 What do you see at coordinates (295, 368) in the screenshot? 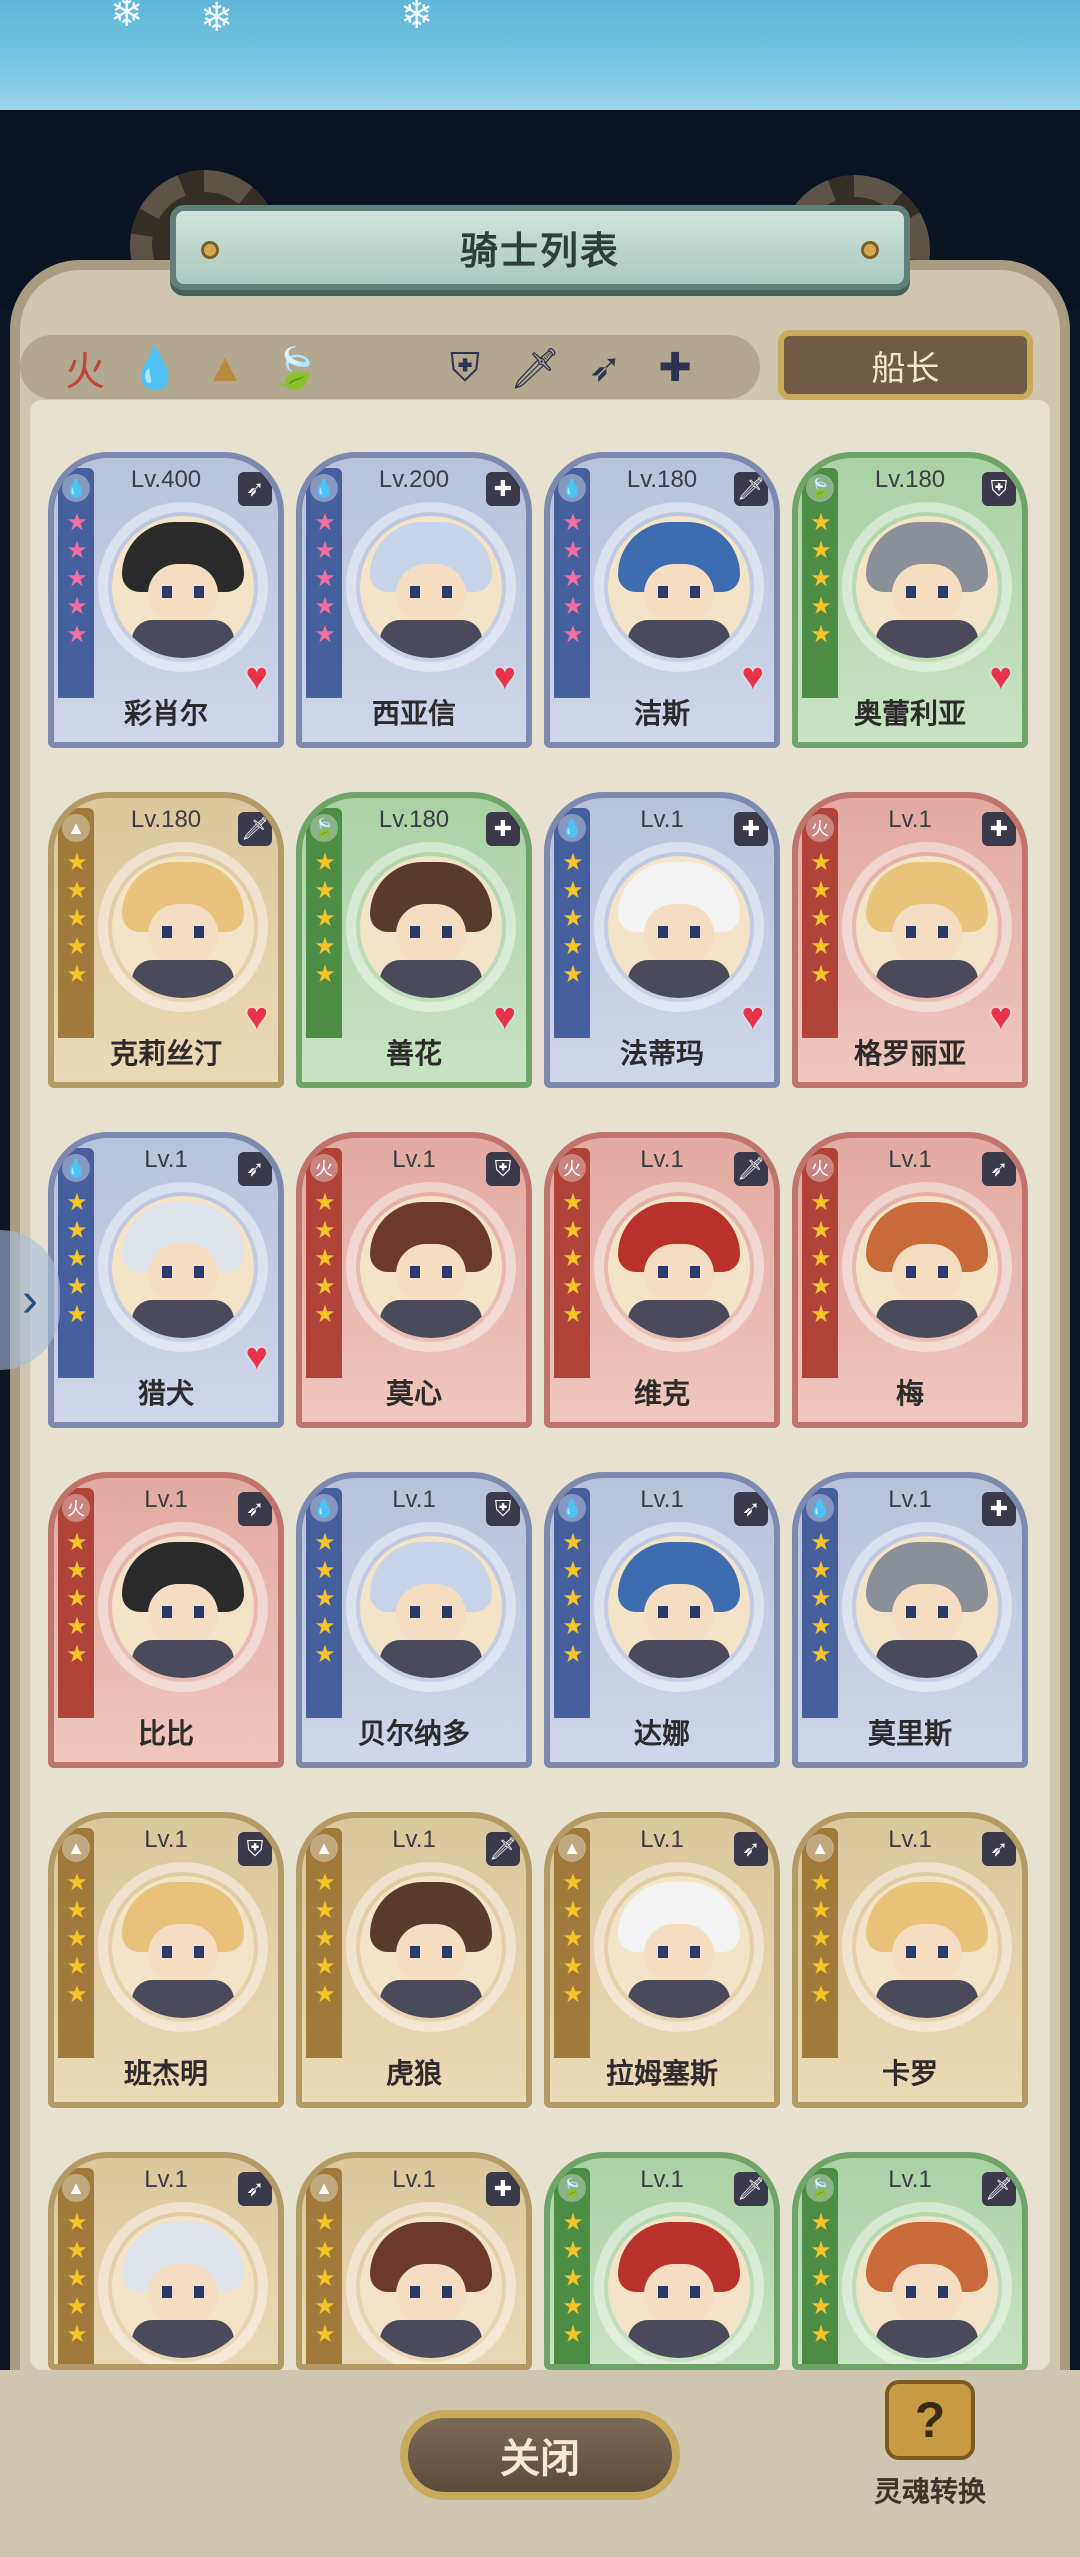
I see `grass-filter-icon: 🍃` at bounding box center [295, 368].